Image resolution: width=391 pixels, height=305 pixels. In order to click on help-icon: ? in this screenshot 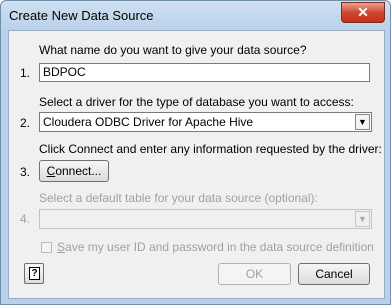, I will do `click(34, 273)`.